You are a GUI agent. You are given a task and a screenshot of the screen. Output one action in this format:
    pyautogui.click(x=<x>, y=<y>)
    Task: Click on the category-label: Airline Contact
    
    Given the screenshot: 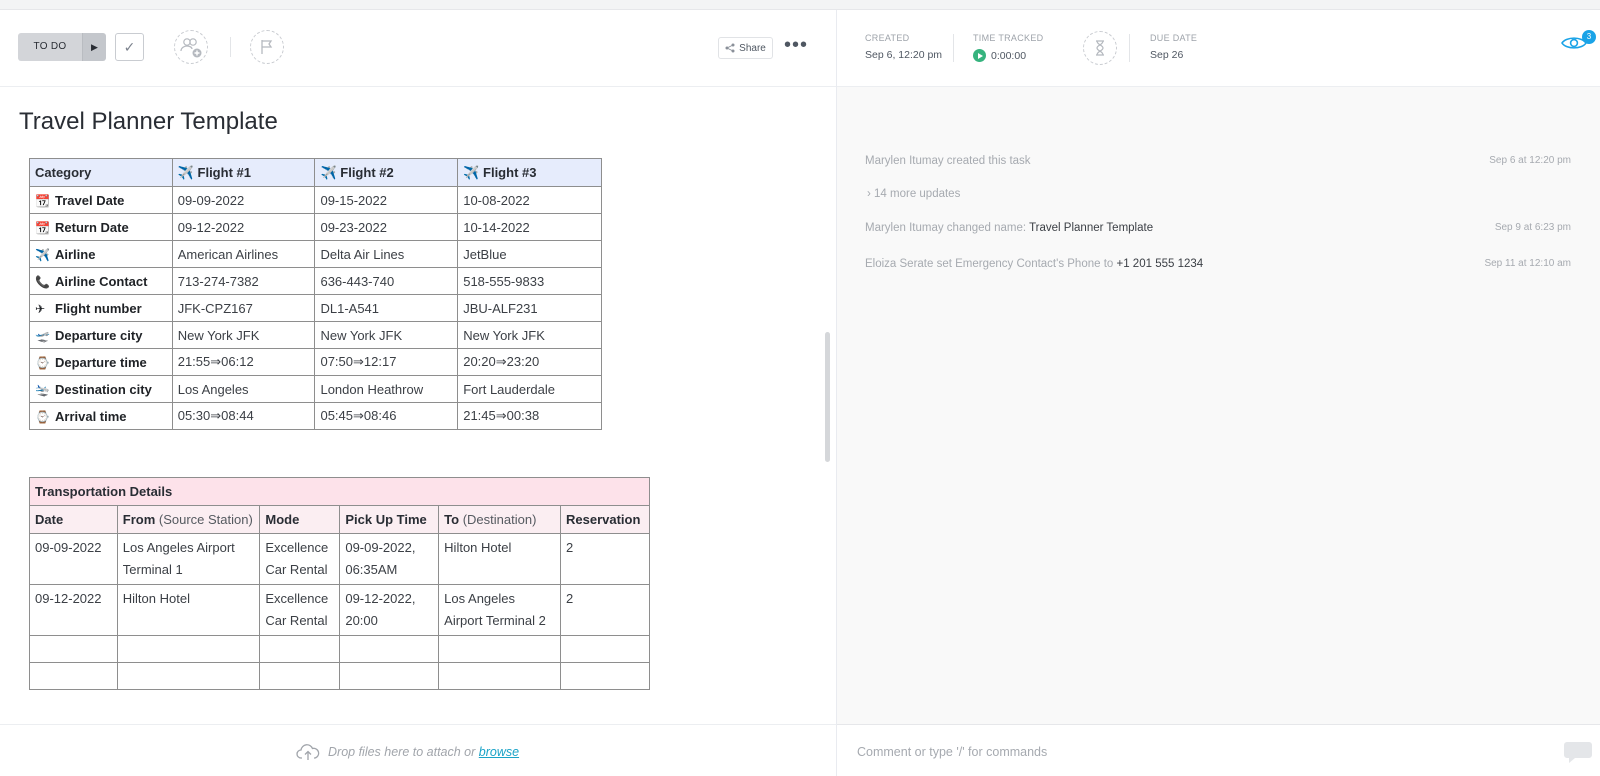 What is the action you would take?
    pyautogui.click(x=101, y=281)
    